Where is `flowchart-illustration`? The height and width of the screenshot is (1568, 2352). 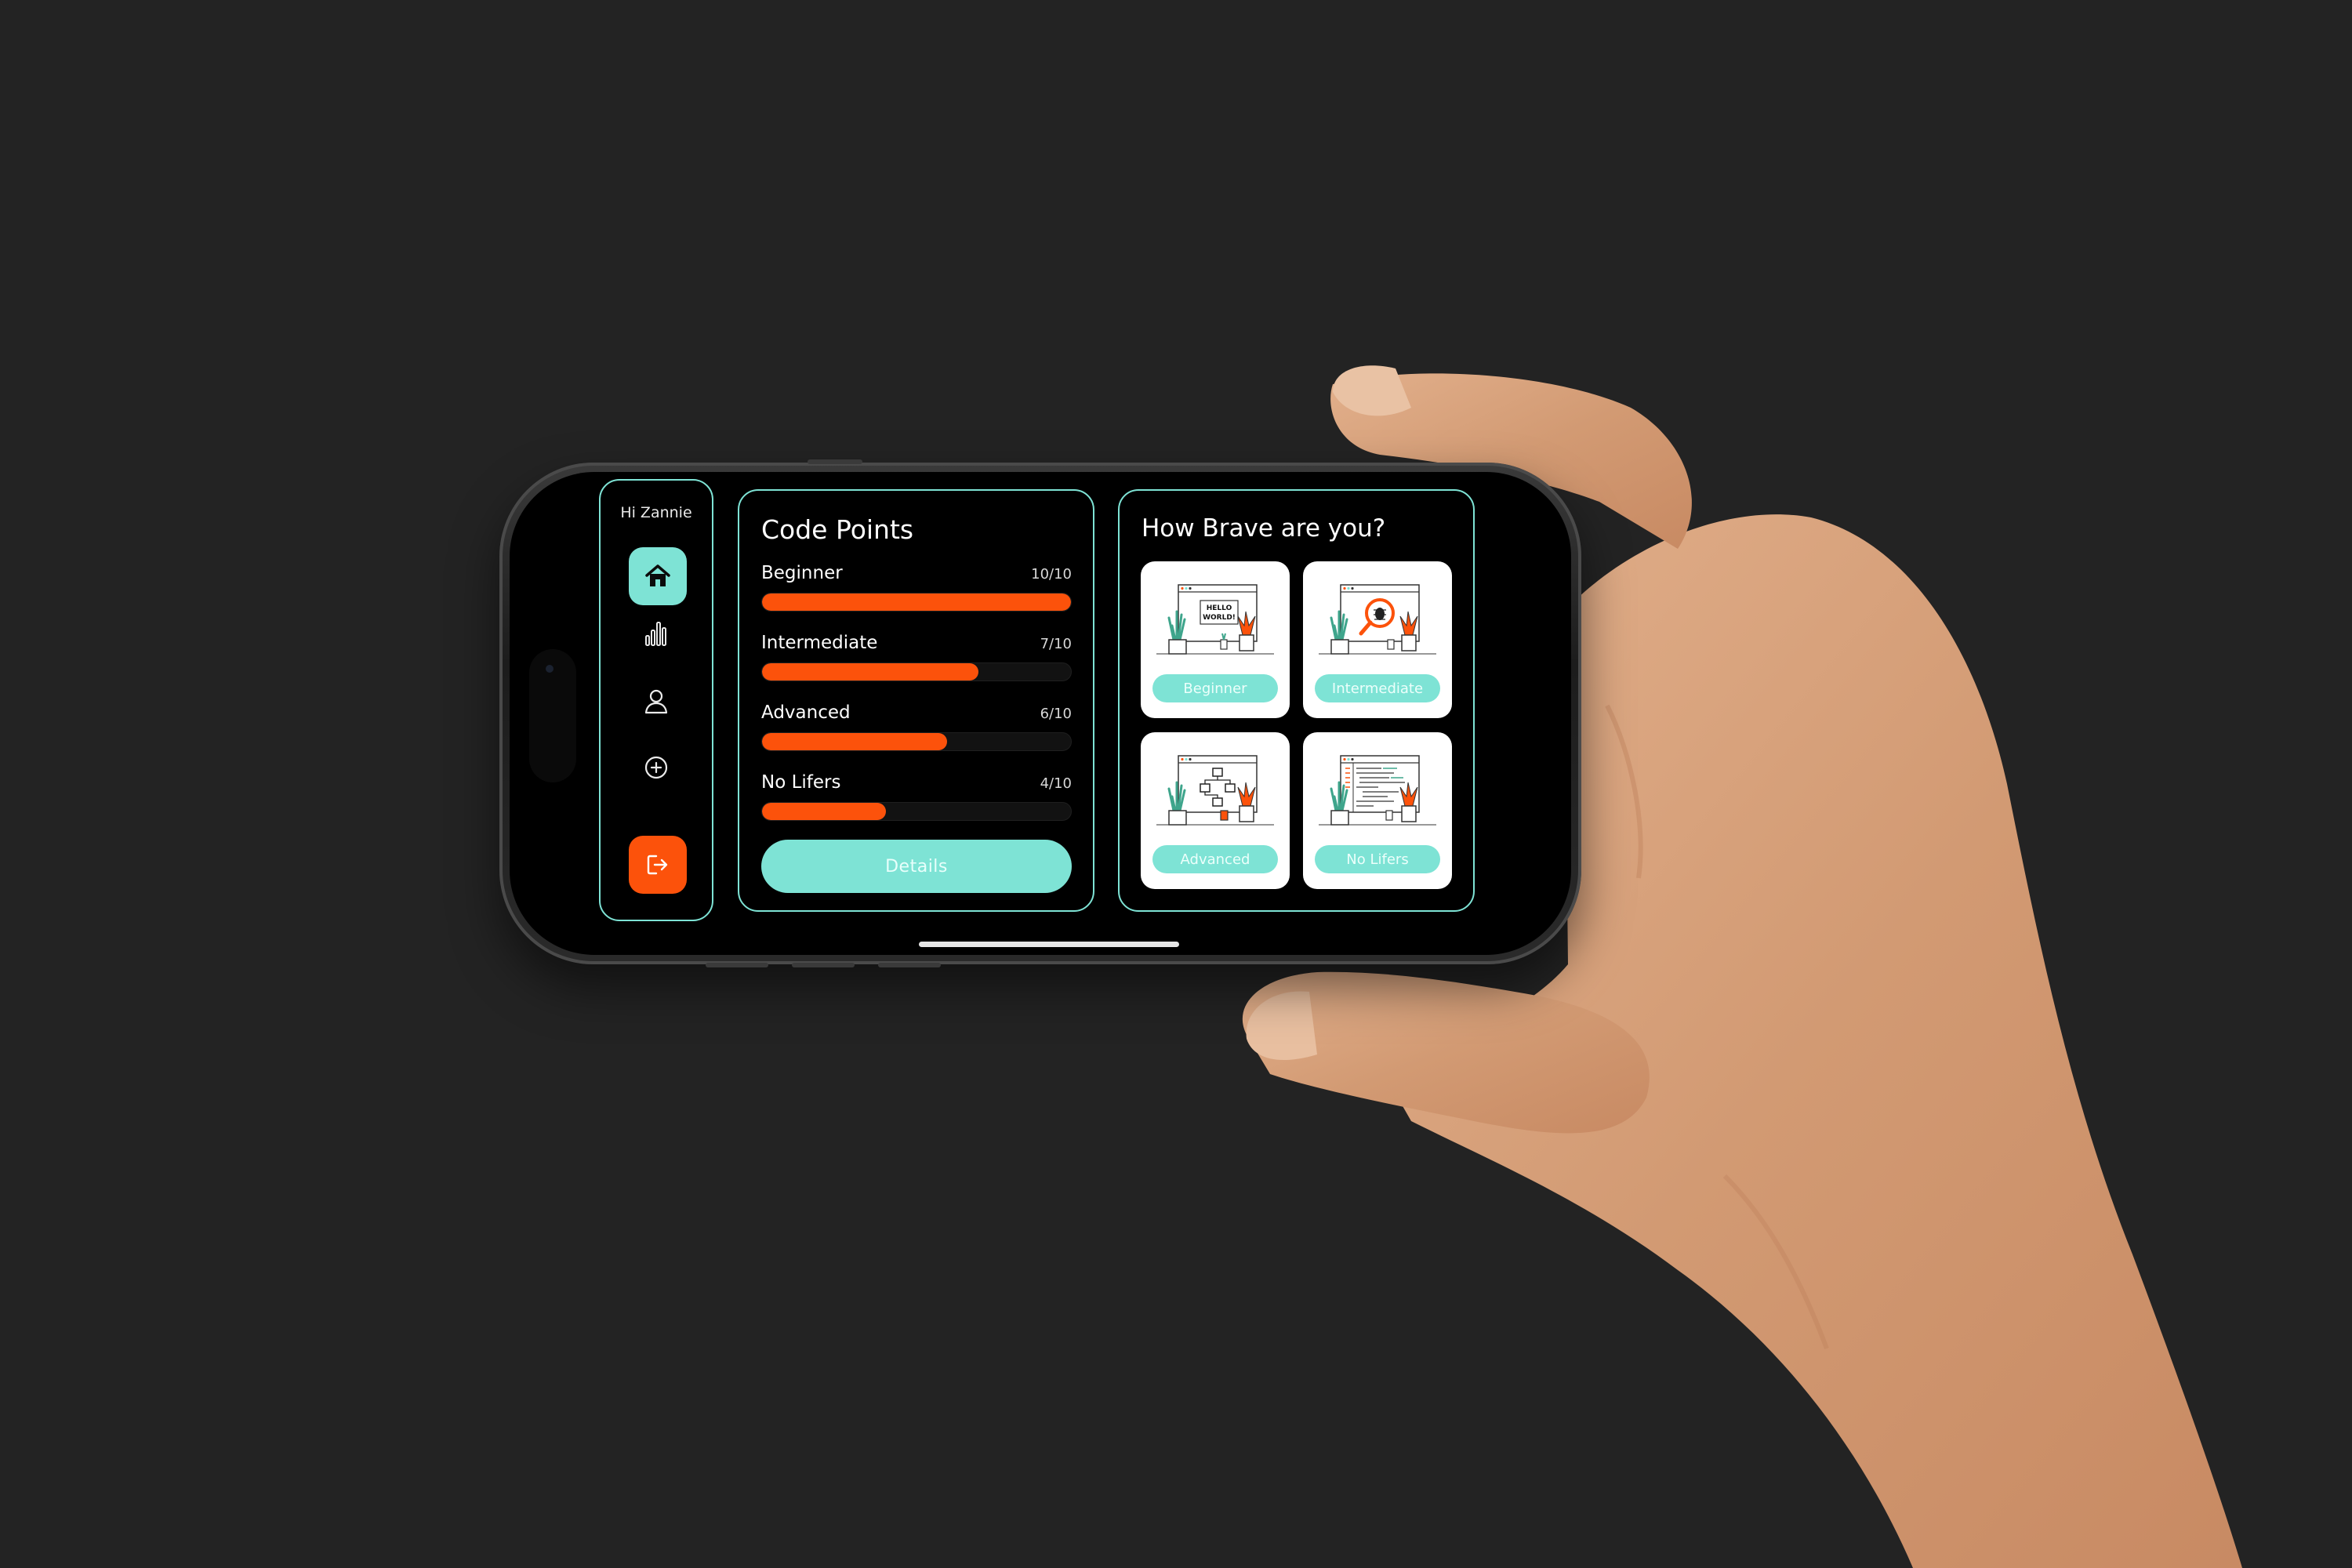
flowchart-illustration is located at coordinates (1215, 790).